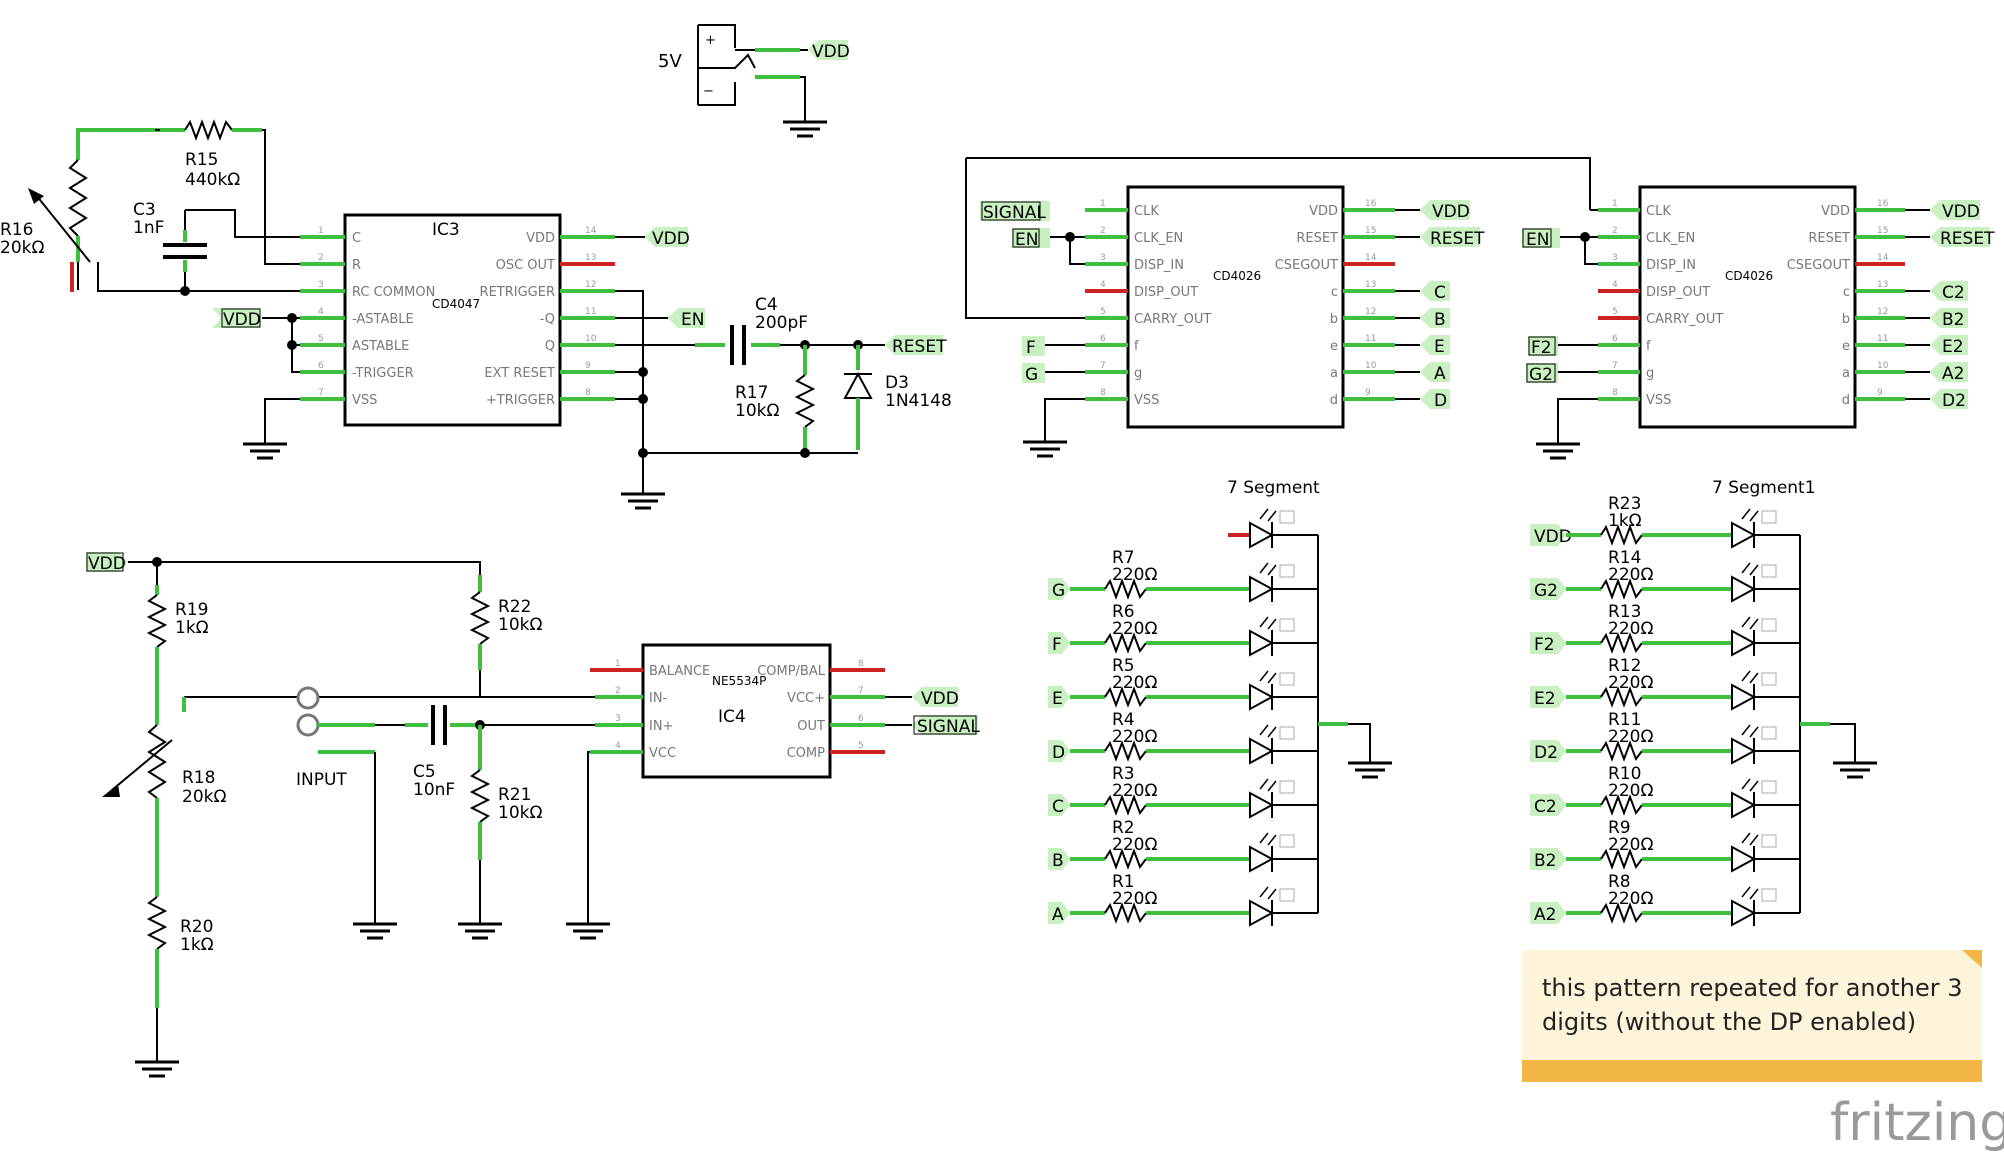  What do you see at coordinates (520, 813) in the screenshot?
I see `r21-value: 10kΩ` at bounding box center [520, 813].